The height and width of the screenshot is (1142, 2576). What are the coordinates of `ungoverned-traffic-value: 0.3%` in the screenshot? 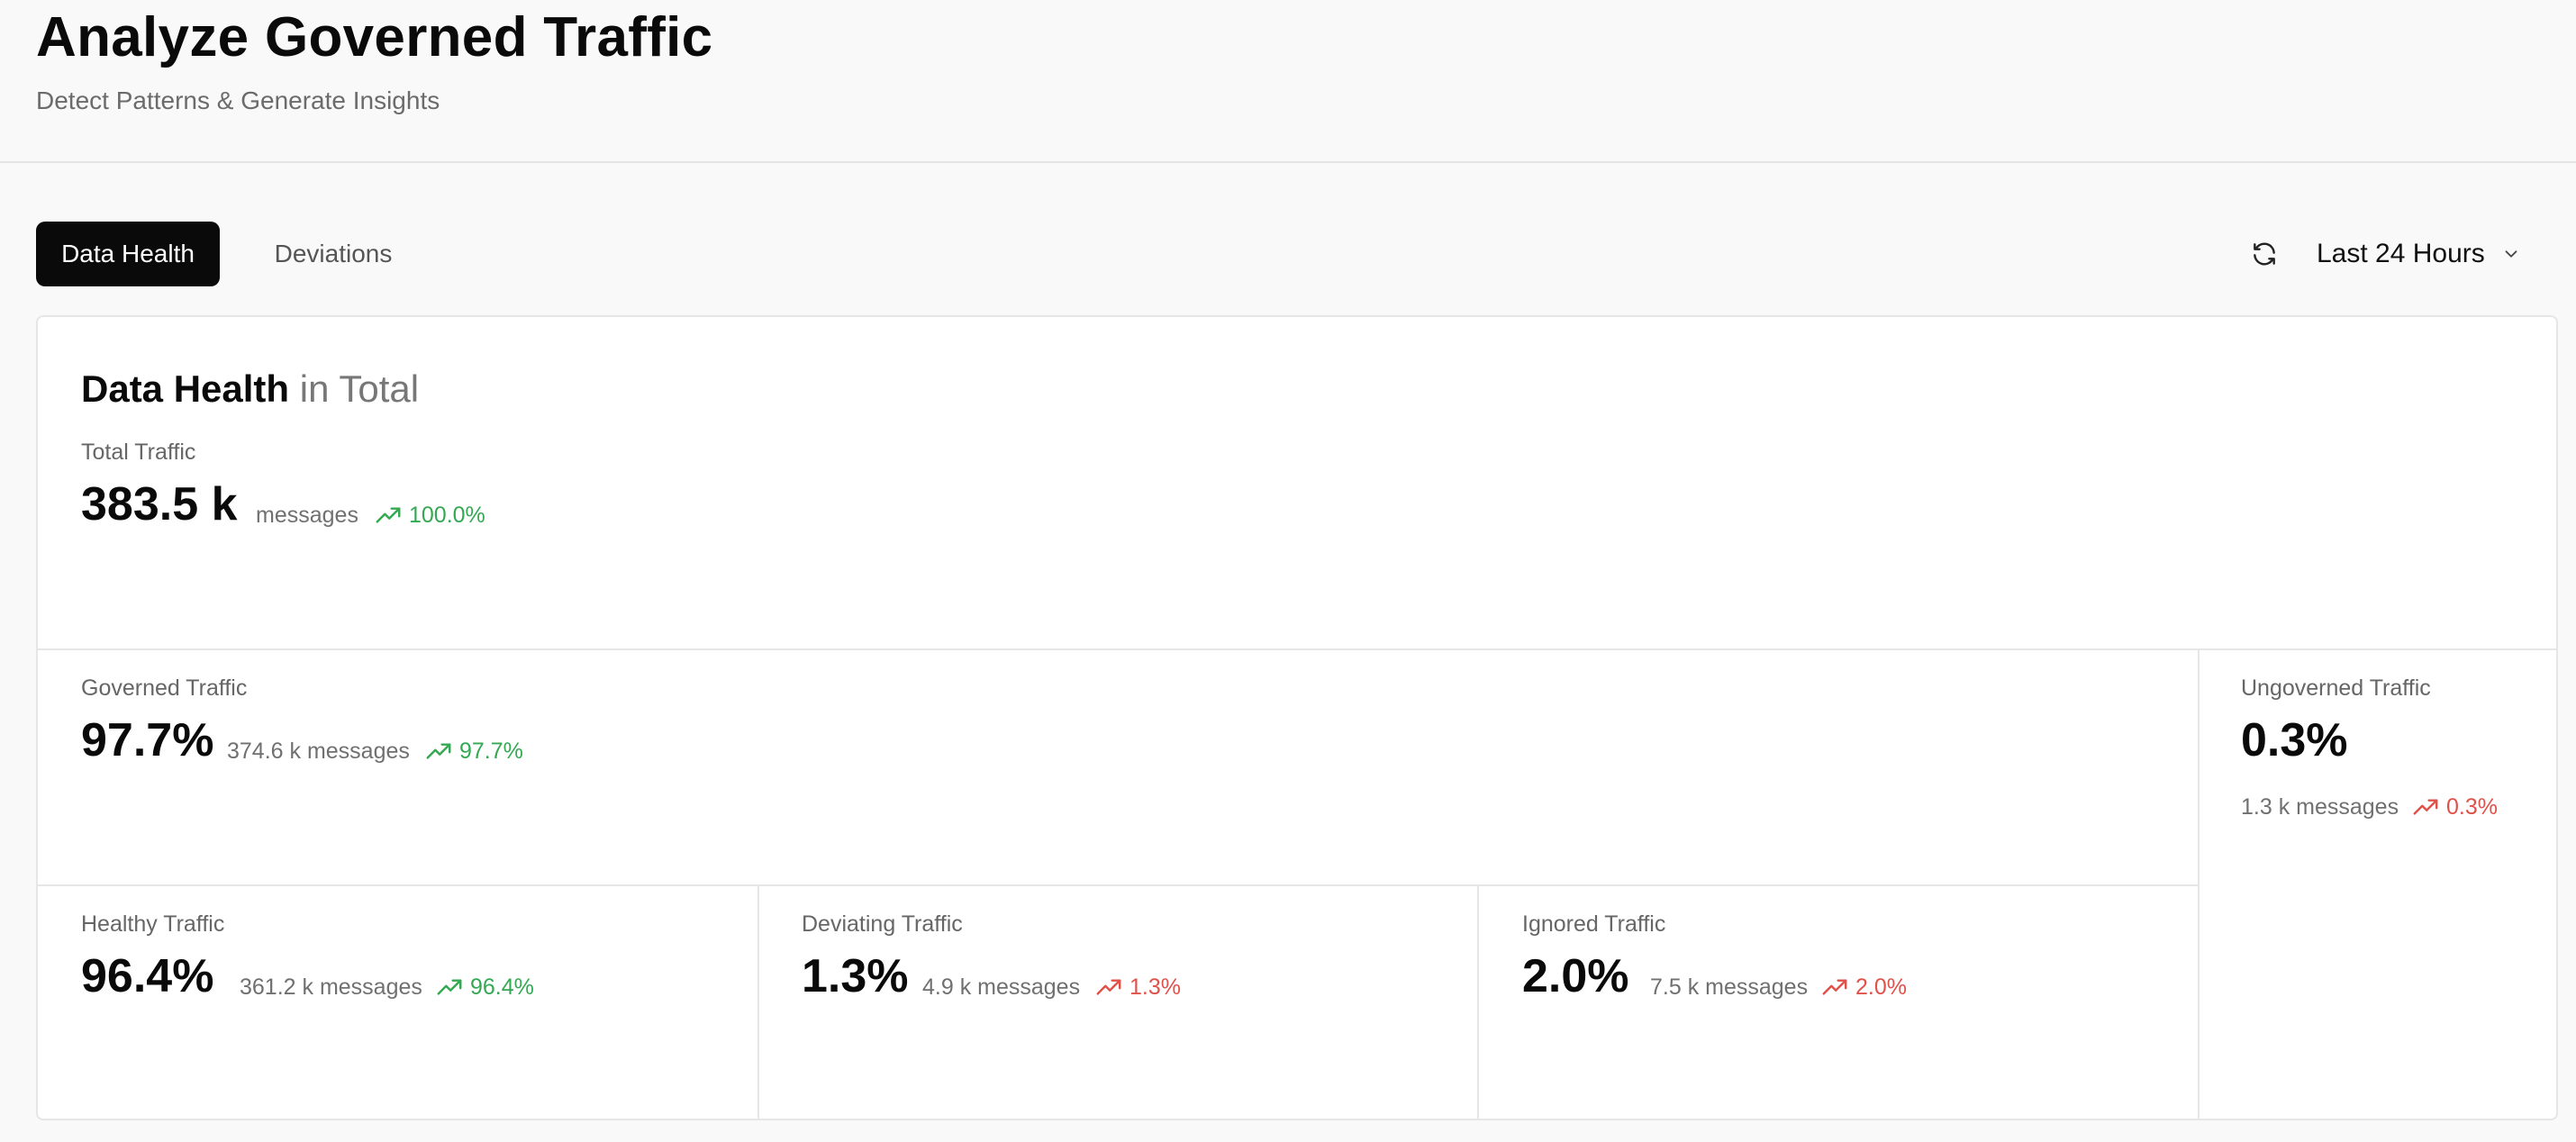 It's located at (2294, 740).